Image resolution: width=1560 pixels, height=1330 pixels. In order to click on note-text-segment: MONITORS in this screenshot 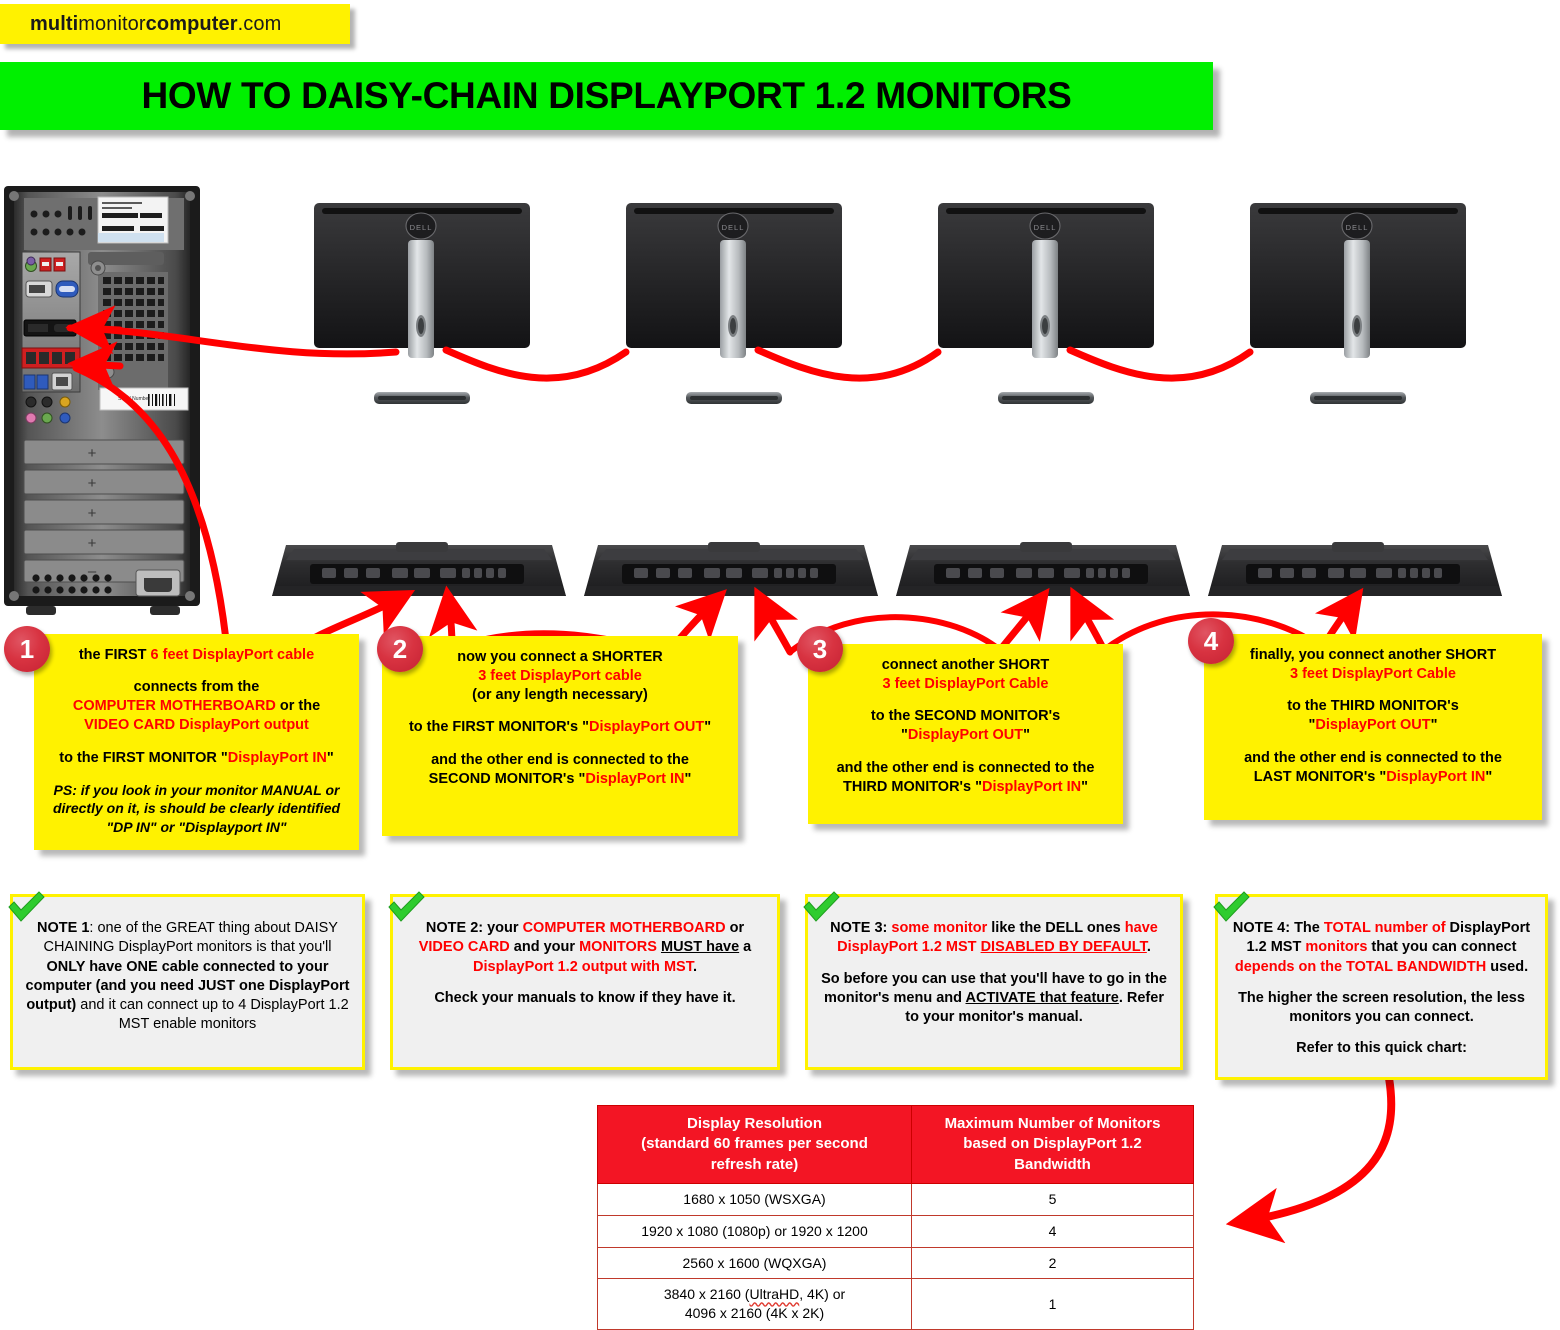, I will do `click(618, 947)`.